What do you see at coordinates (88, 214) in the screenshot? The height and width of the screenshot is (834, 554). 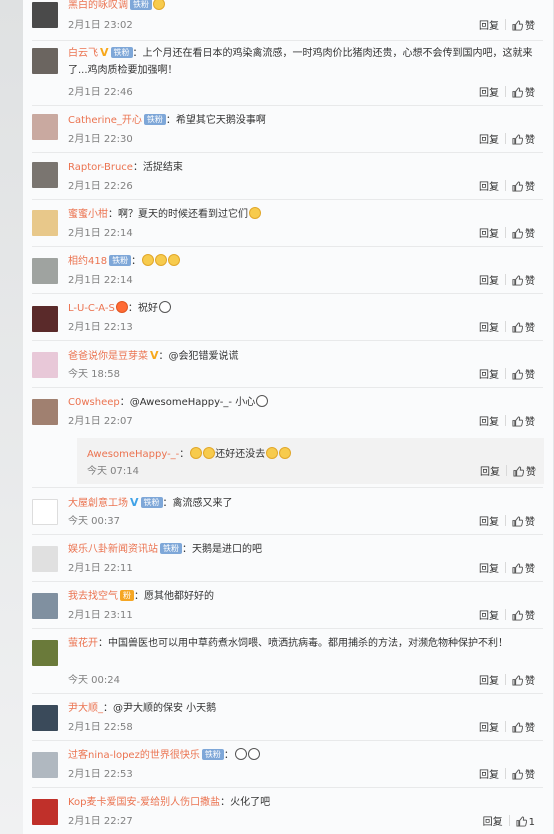 I see `comment-author: 蜜蜜小柑` at bounding box center [88, 214].